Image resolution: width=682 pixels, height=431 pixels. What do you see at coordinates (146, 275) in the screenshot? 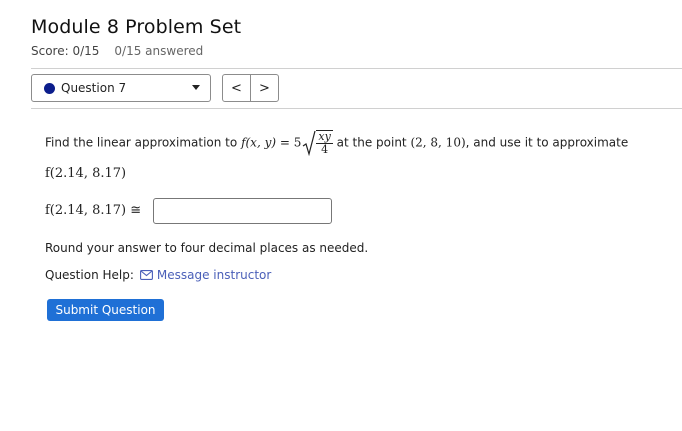
I see `envelope-icon` at bounding box center [146, 275].